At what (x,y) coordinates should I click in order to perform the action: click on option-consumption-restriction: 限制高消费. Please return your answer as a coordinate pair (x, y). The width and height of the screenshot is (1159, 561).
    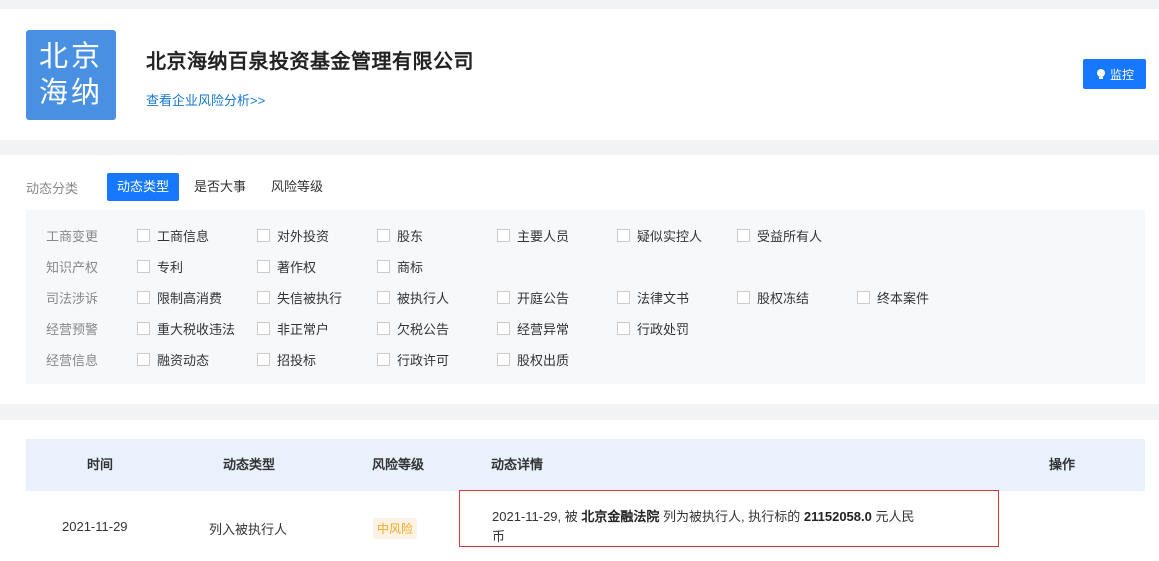
    Looking at the image, I should click on (179, 297).